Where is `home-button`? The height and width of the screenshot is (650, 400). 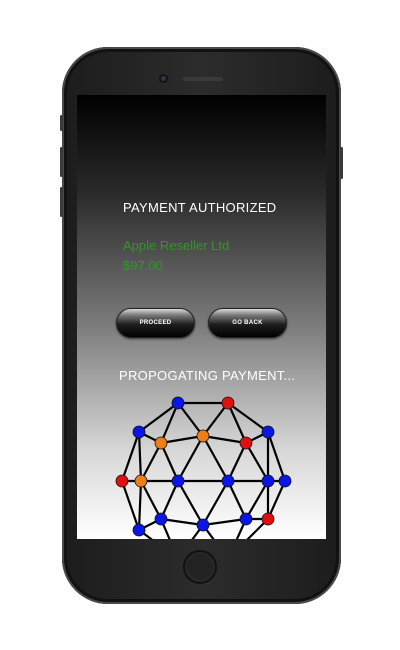 home-button is located at coordinates (200, 567).